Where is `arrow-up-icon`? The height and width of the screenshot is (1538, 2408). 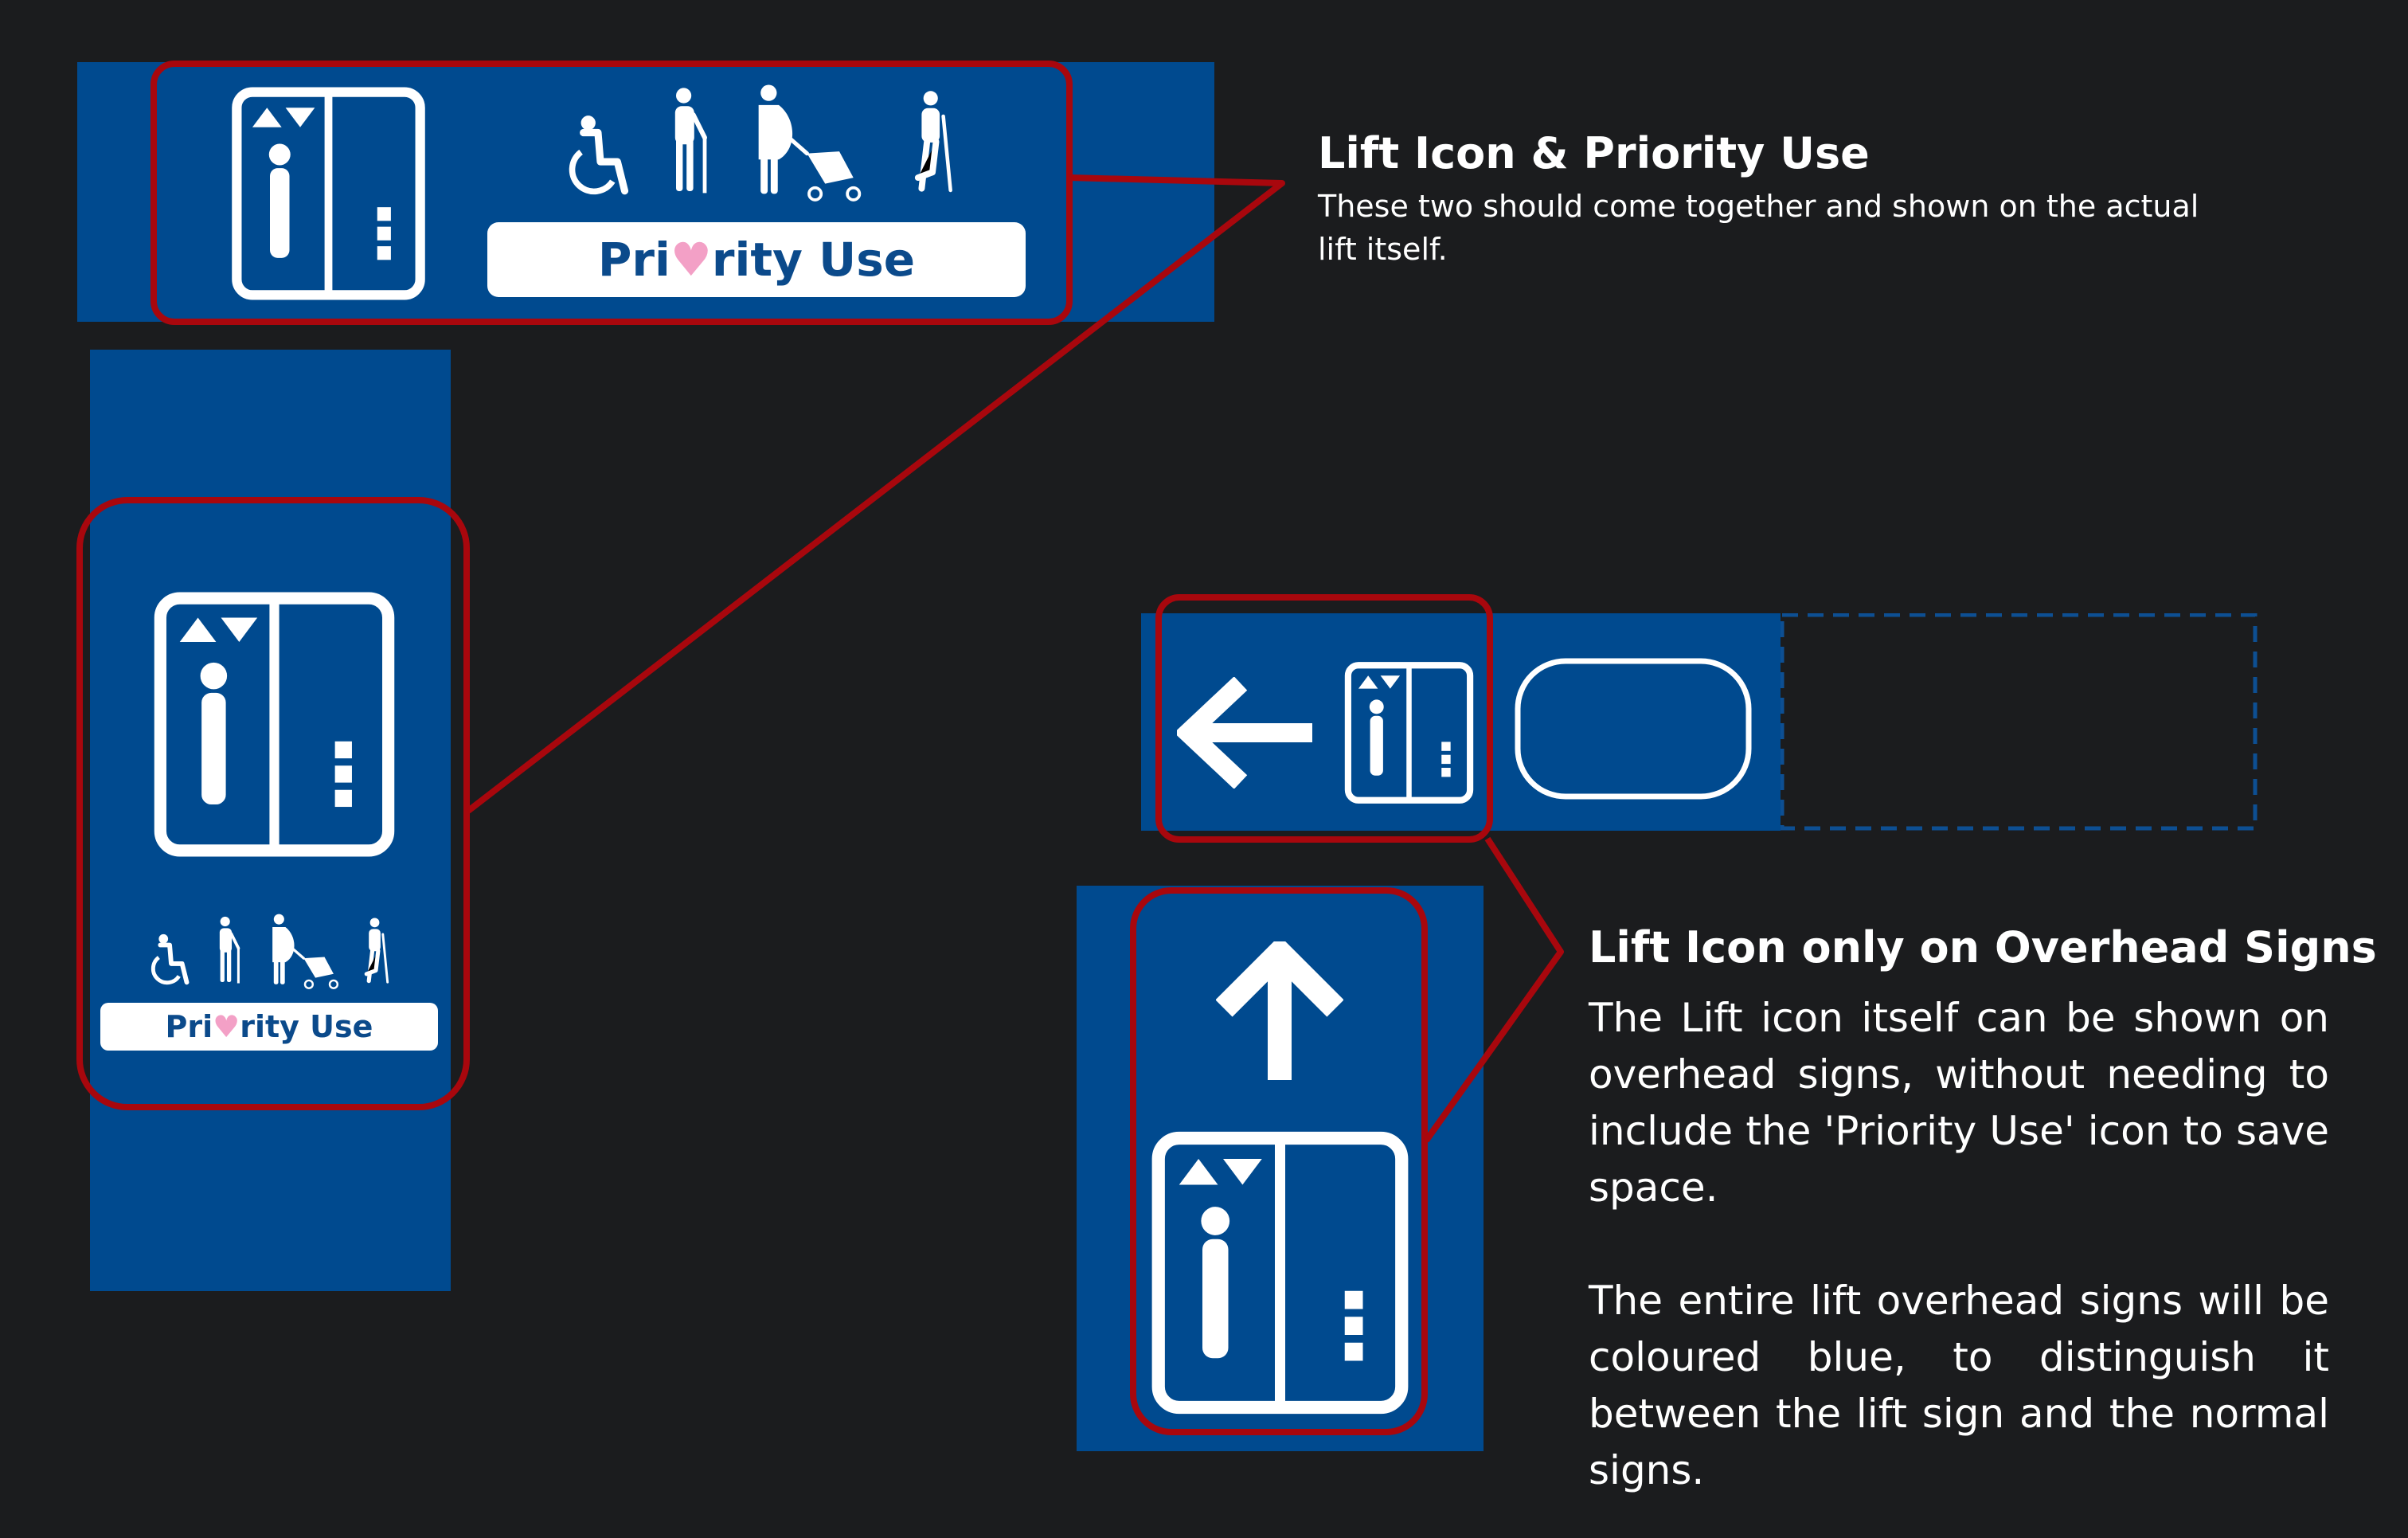 arrow-up-icon is located at coordinates (1279, 1010).